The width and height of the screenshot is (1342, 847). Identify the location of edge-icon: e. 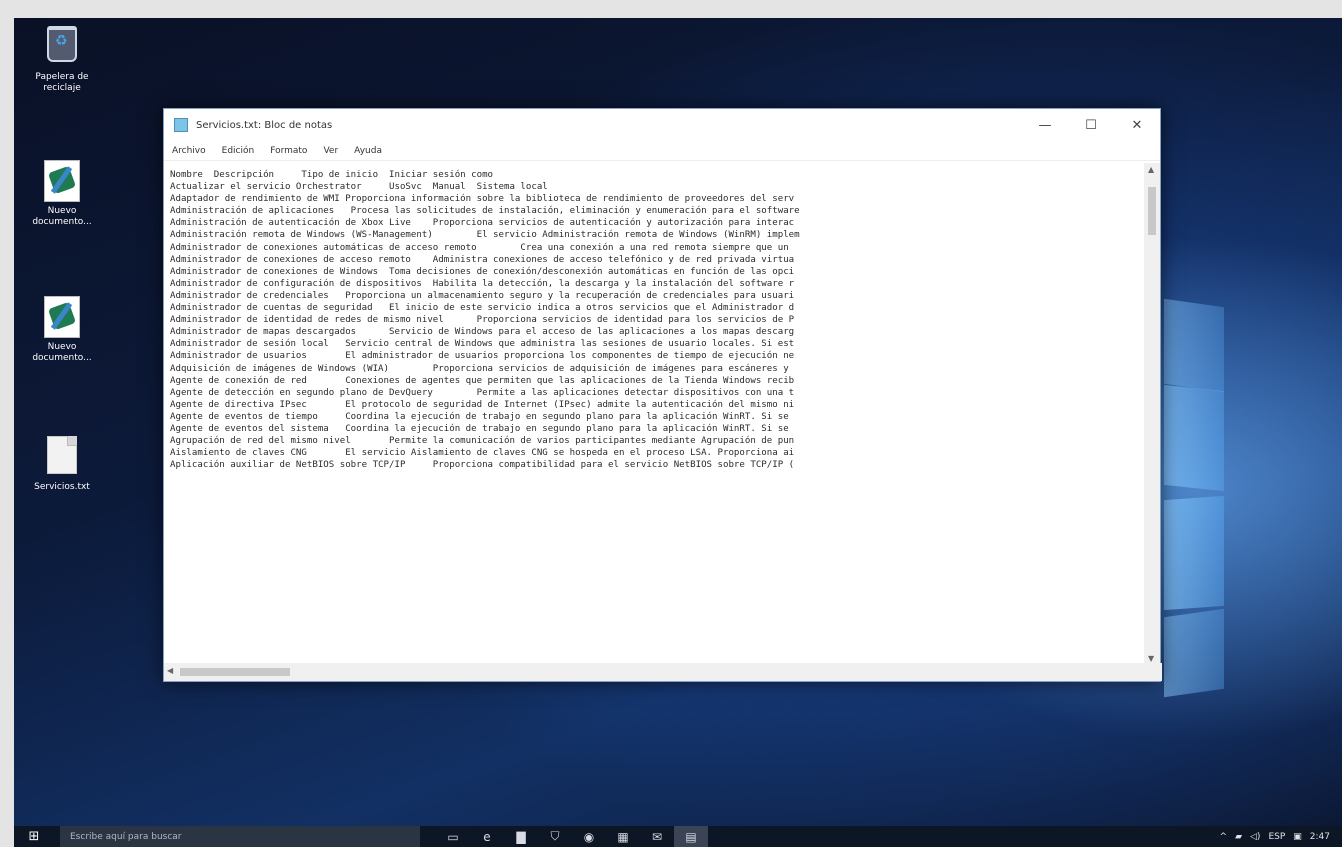
(487, 836).